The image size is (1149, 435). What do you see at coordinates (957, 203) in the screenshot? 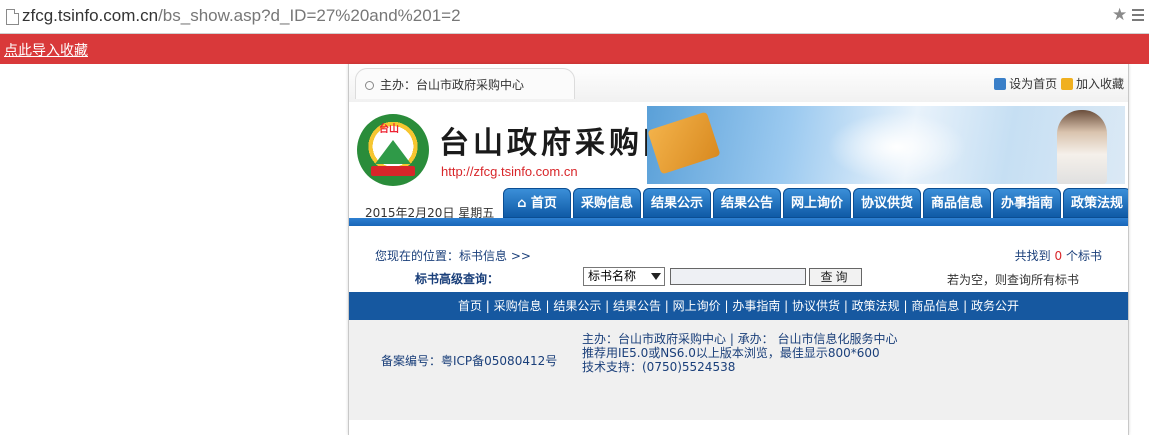
I see `nav-product-info: 商品信息` at bounding box center [957, 203].